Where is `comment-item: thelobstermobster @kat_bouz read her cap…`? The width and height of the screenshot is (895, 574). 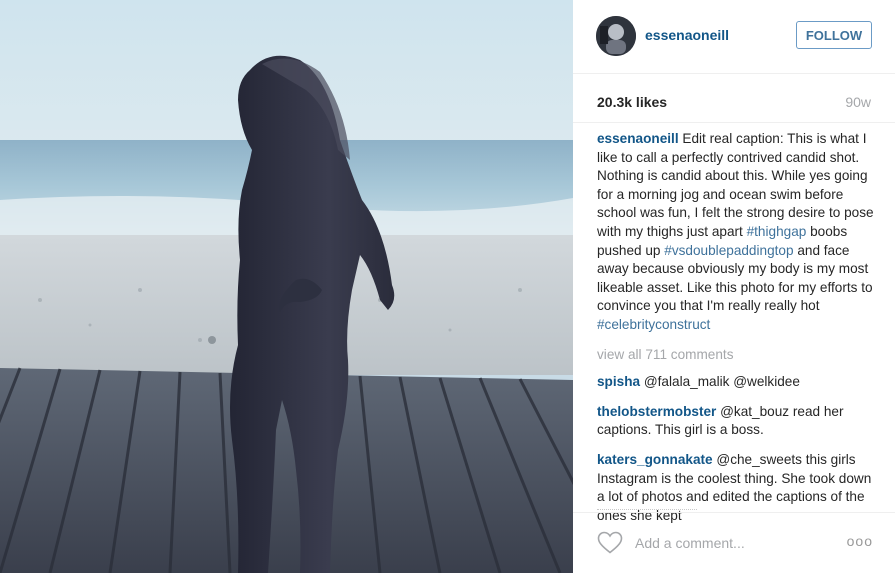
comment-item: thelobstermobster @kat_bouz read her cap… is located at coordinates (737, 421).